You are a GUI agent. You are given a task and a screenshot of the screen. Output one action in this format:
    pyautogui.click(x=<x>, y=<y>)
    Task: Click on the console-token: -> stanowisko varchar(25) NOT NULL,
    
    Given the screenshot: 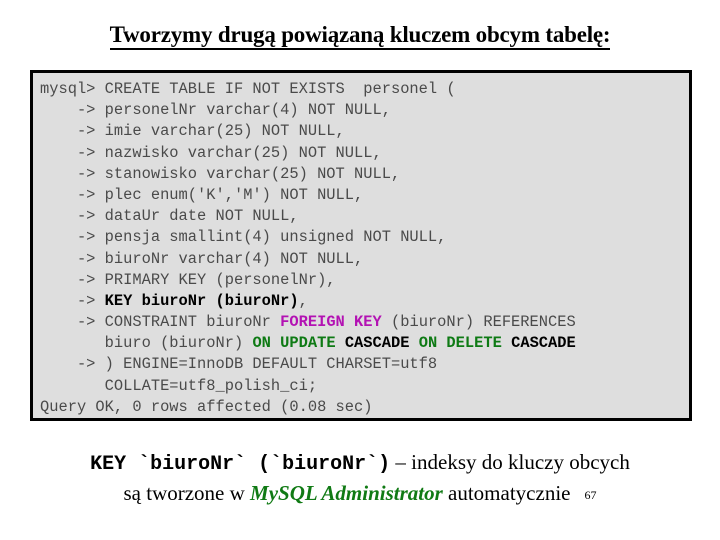 What is the action you would take?
    pyautogui.click(x=220, y=173)
    